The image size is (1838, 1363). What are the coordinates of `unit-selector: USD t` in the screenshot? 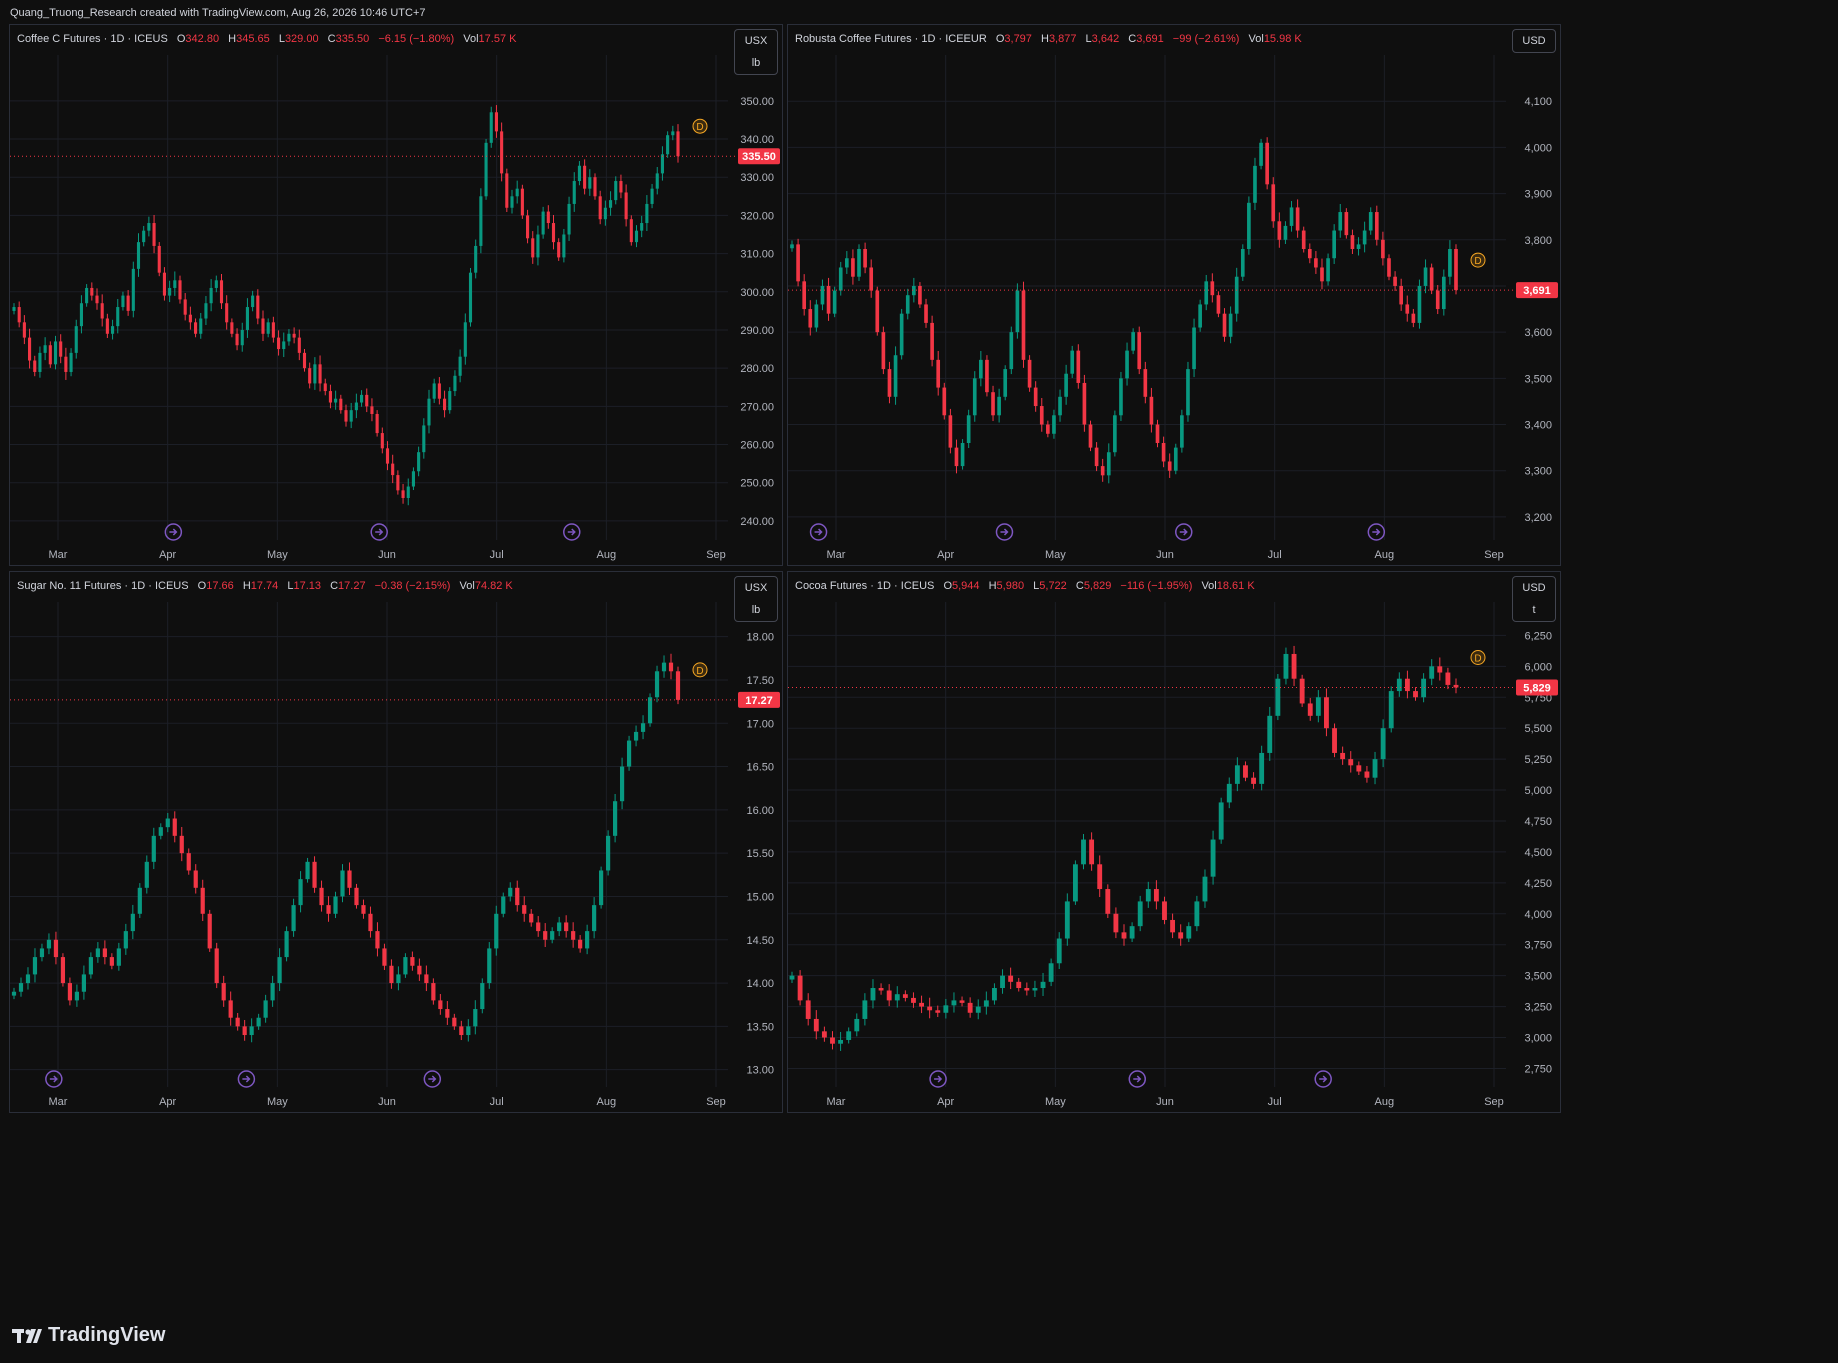 It's located at (1534, 599).